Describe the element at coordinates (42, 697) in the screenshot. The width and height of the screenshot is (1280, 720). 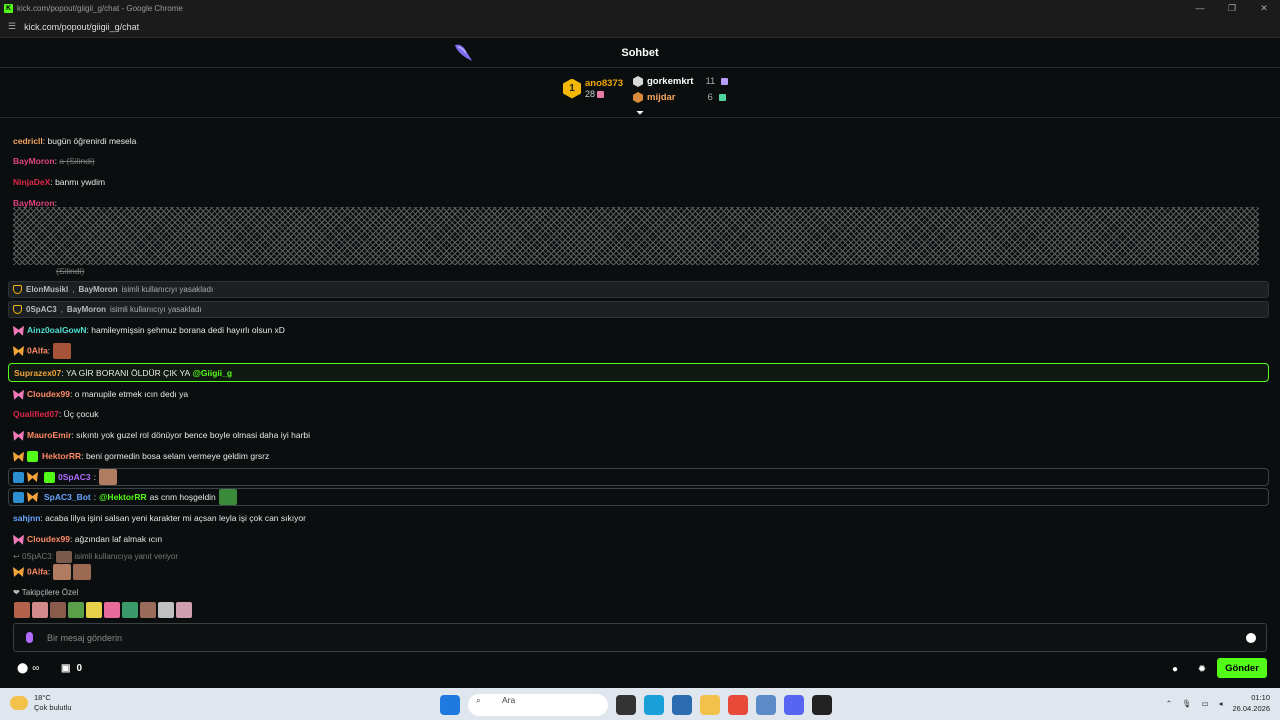
I see `temperature: 18°C` at that location.